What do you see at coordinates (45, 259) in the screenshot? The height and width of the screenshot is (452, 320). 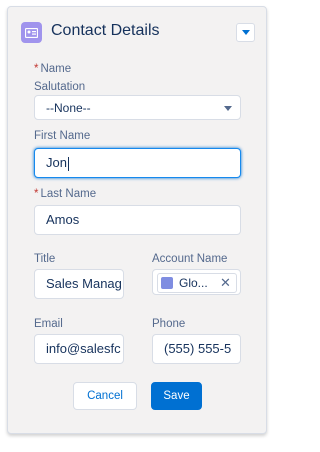 I see `title-label: Title` at bounding box center [45, 259].